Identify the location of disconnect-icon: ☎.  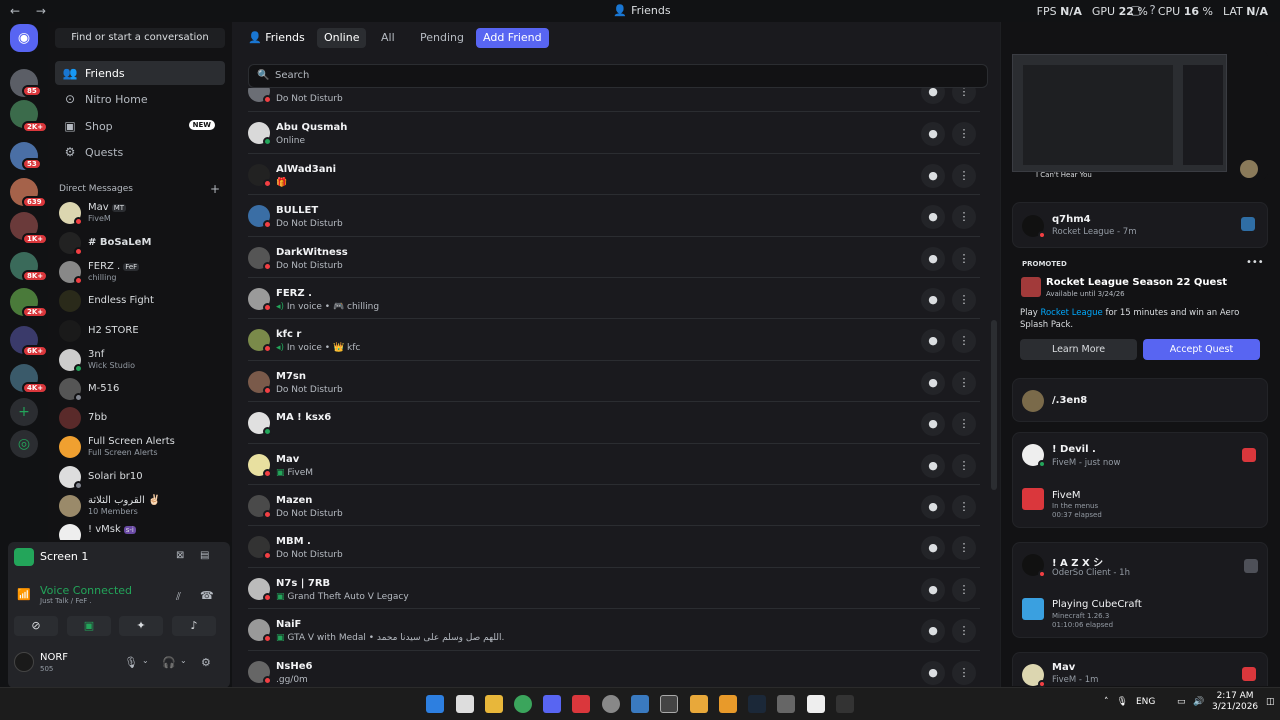
(207, 595).